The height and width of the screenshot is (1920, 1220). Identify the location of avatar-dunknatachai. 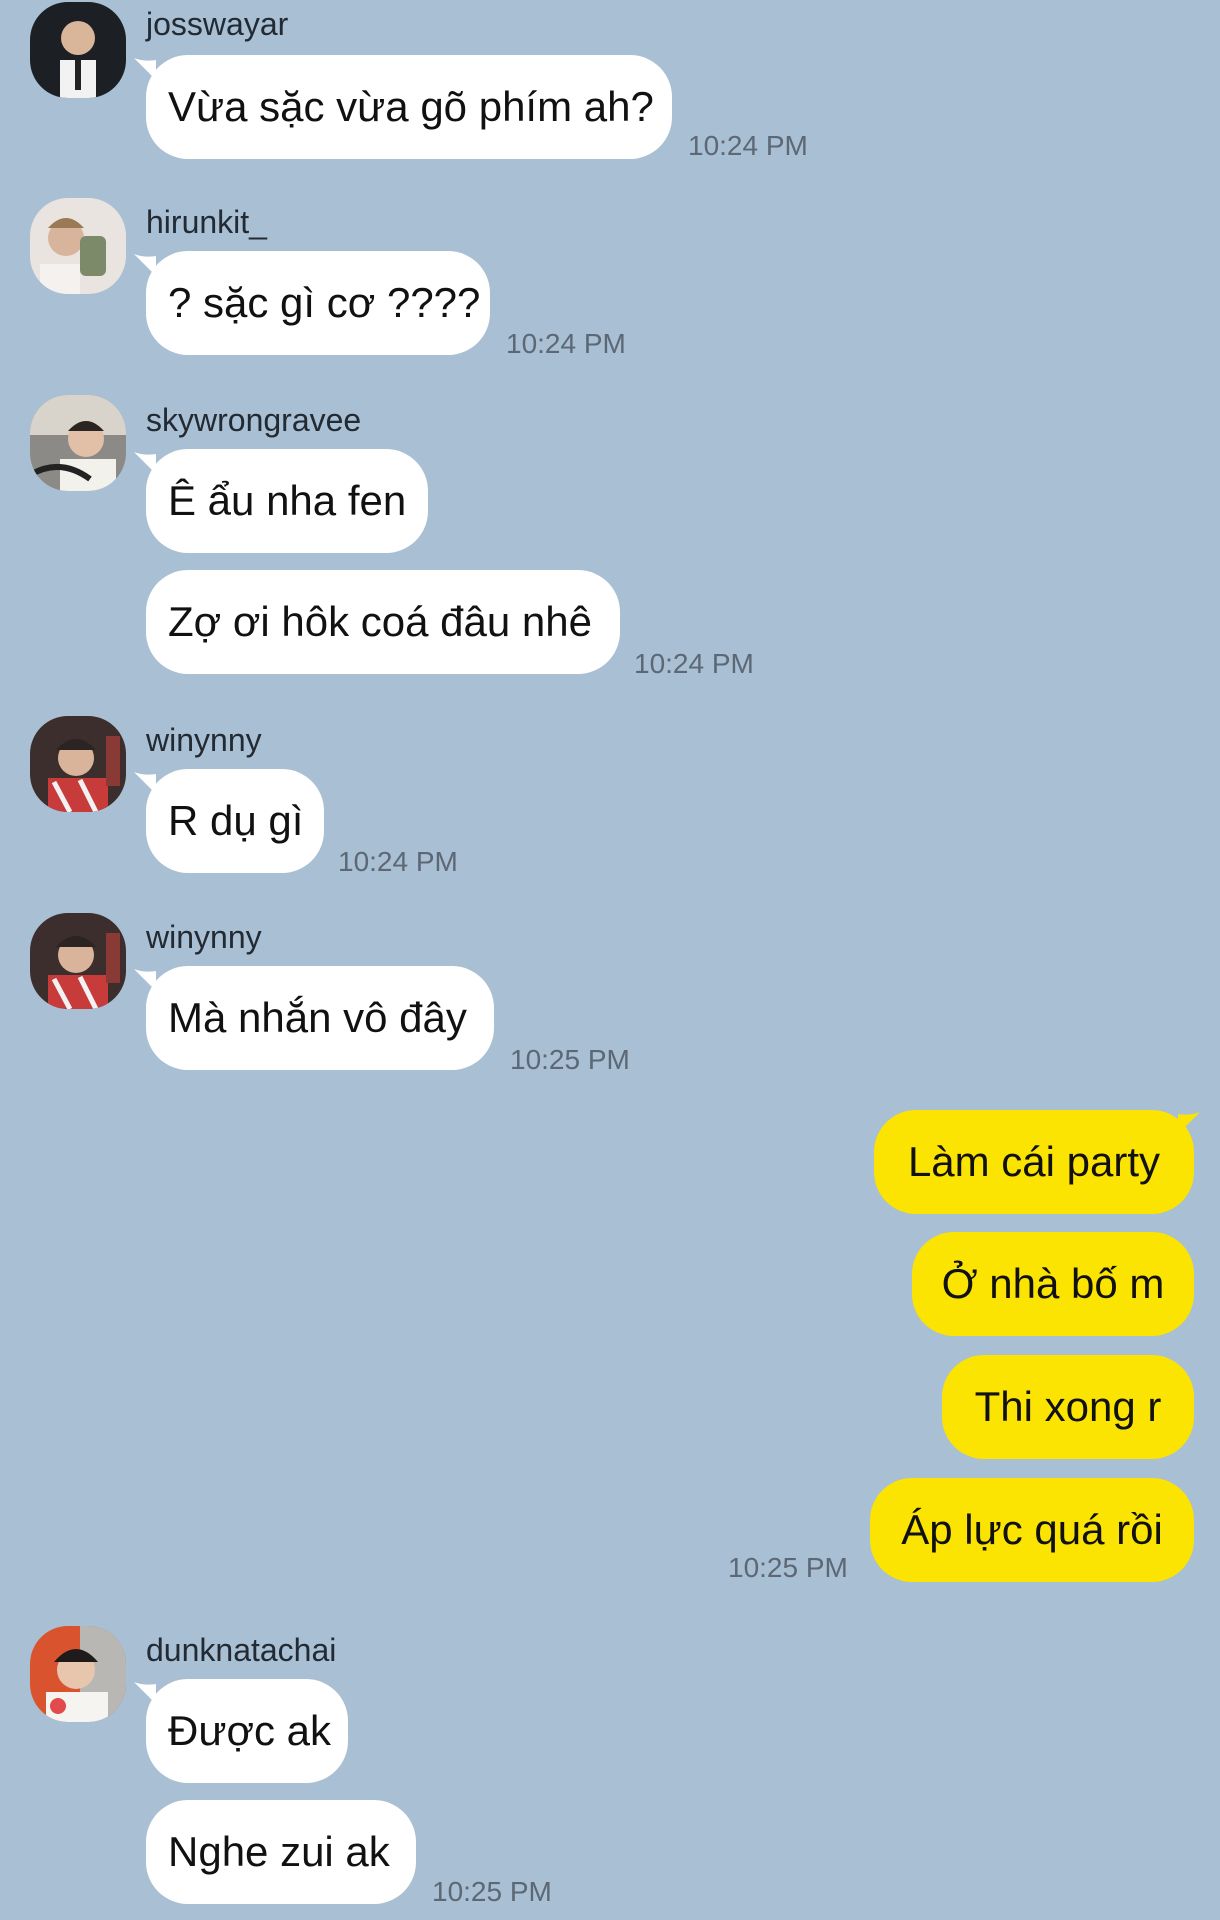
(78, 1674).